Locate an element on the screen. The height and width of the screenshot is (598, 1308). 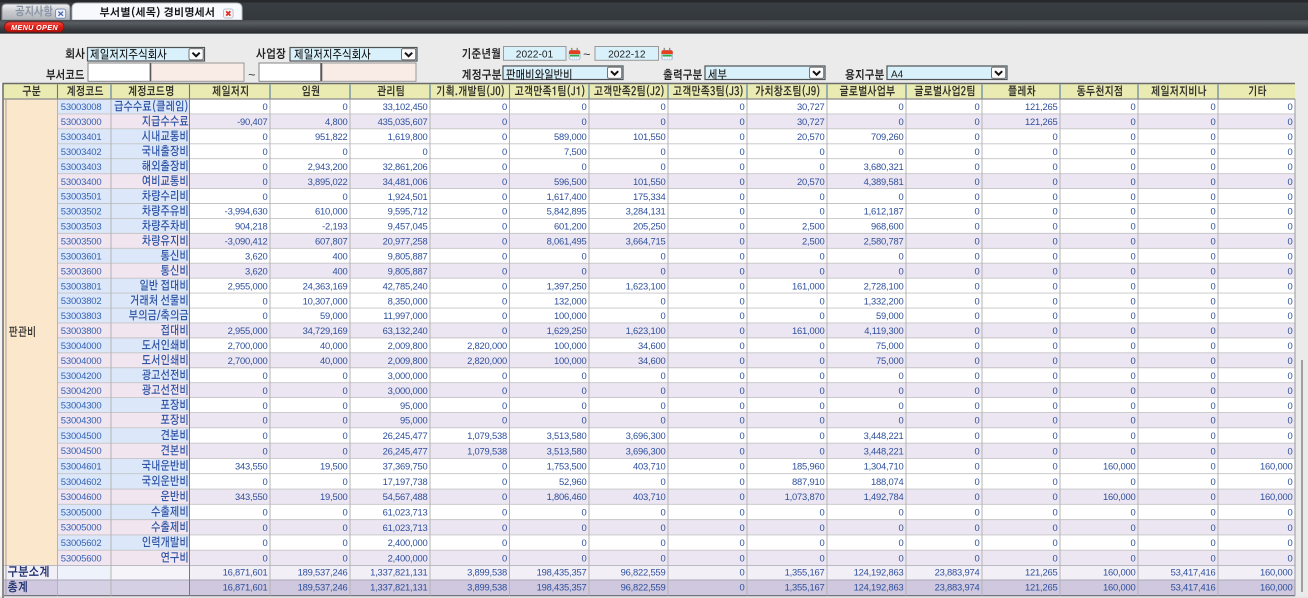
svg-text: 53003500 is located at coordinates (81, 241).